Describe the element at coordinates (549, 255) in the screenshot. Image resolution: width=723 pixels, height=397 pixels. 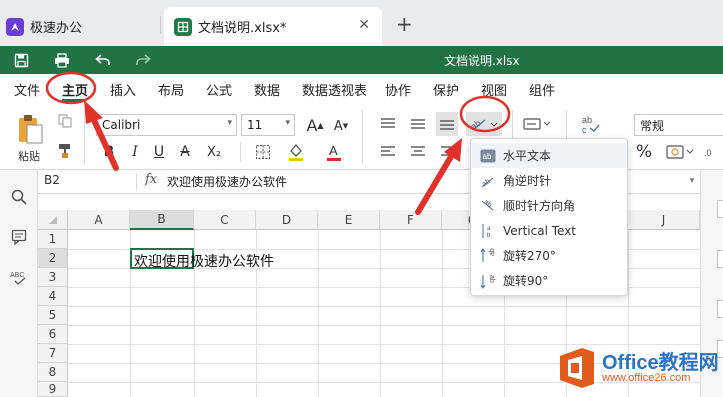
I see `menu-item-rotate-270: ab 旋转270°` at that location.